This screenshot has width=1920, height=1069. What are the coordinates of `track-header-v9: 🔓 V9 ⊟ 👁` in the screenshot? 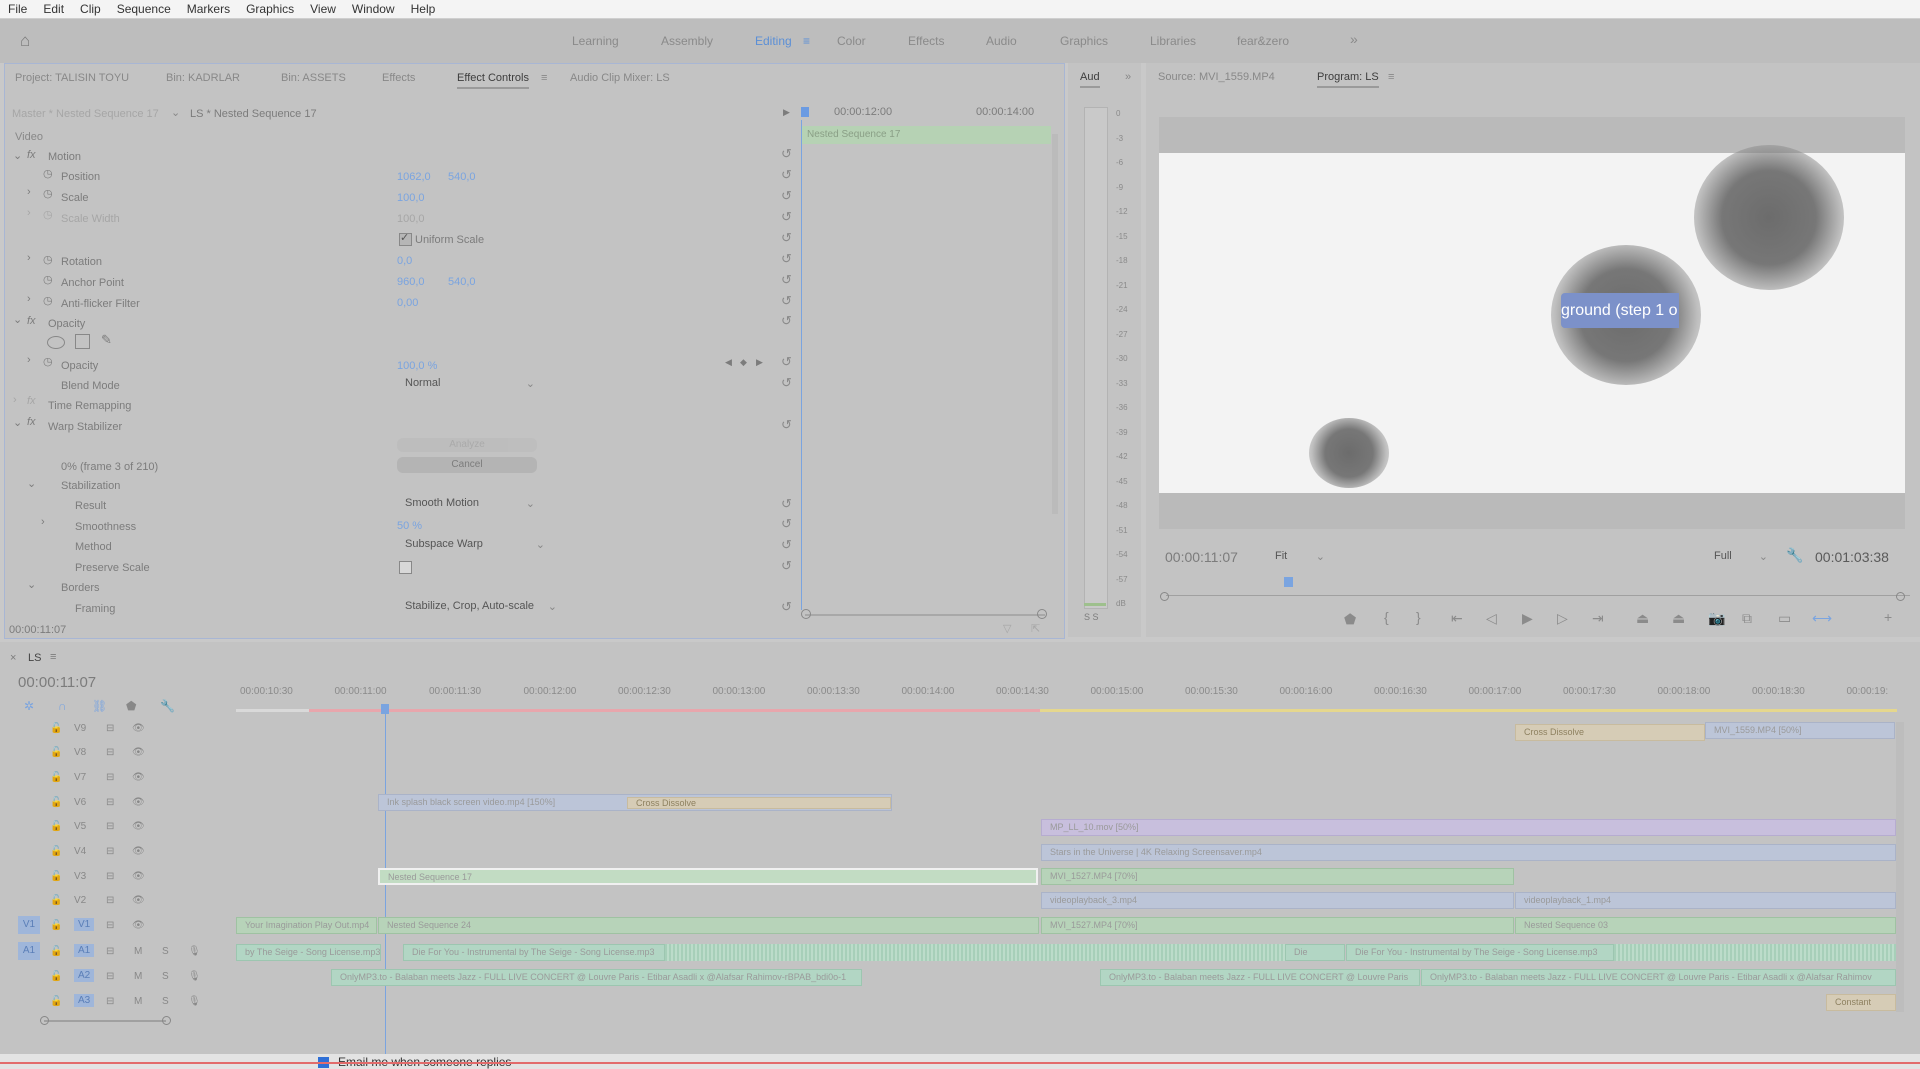 It's located at (118, 729).